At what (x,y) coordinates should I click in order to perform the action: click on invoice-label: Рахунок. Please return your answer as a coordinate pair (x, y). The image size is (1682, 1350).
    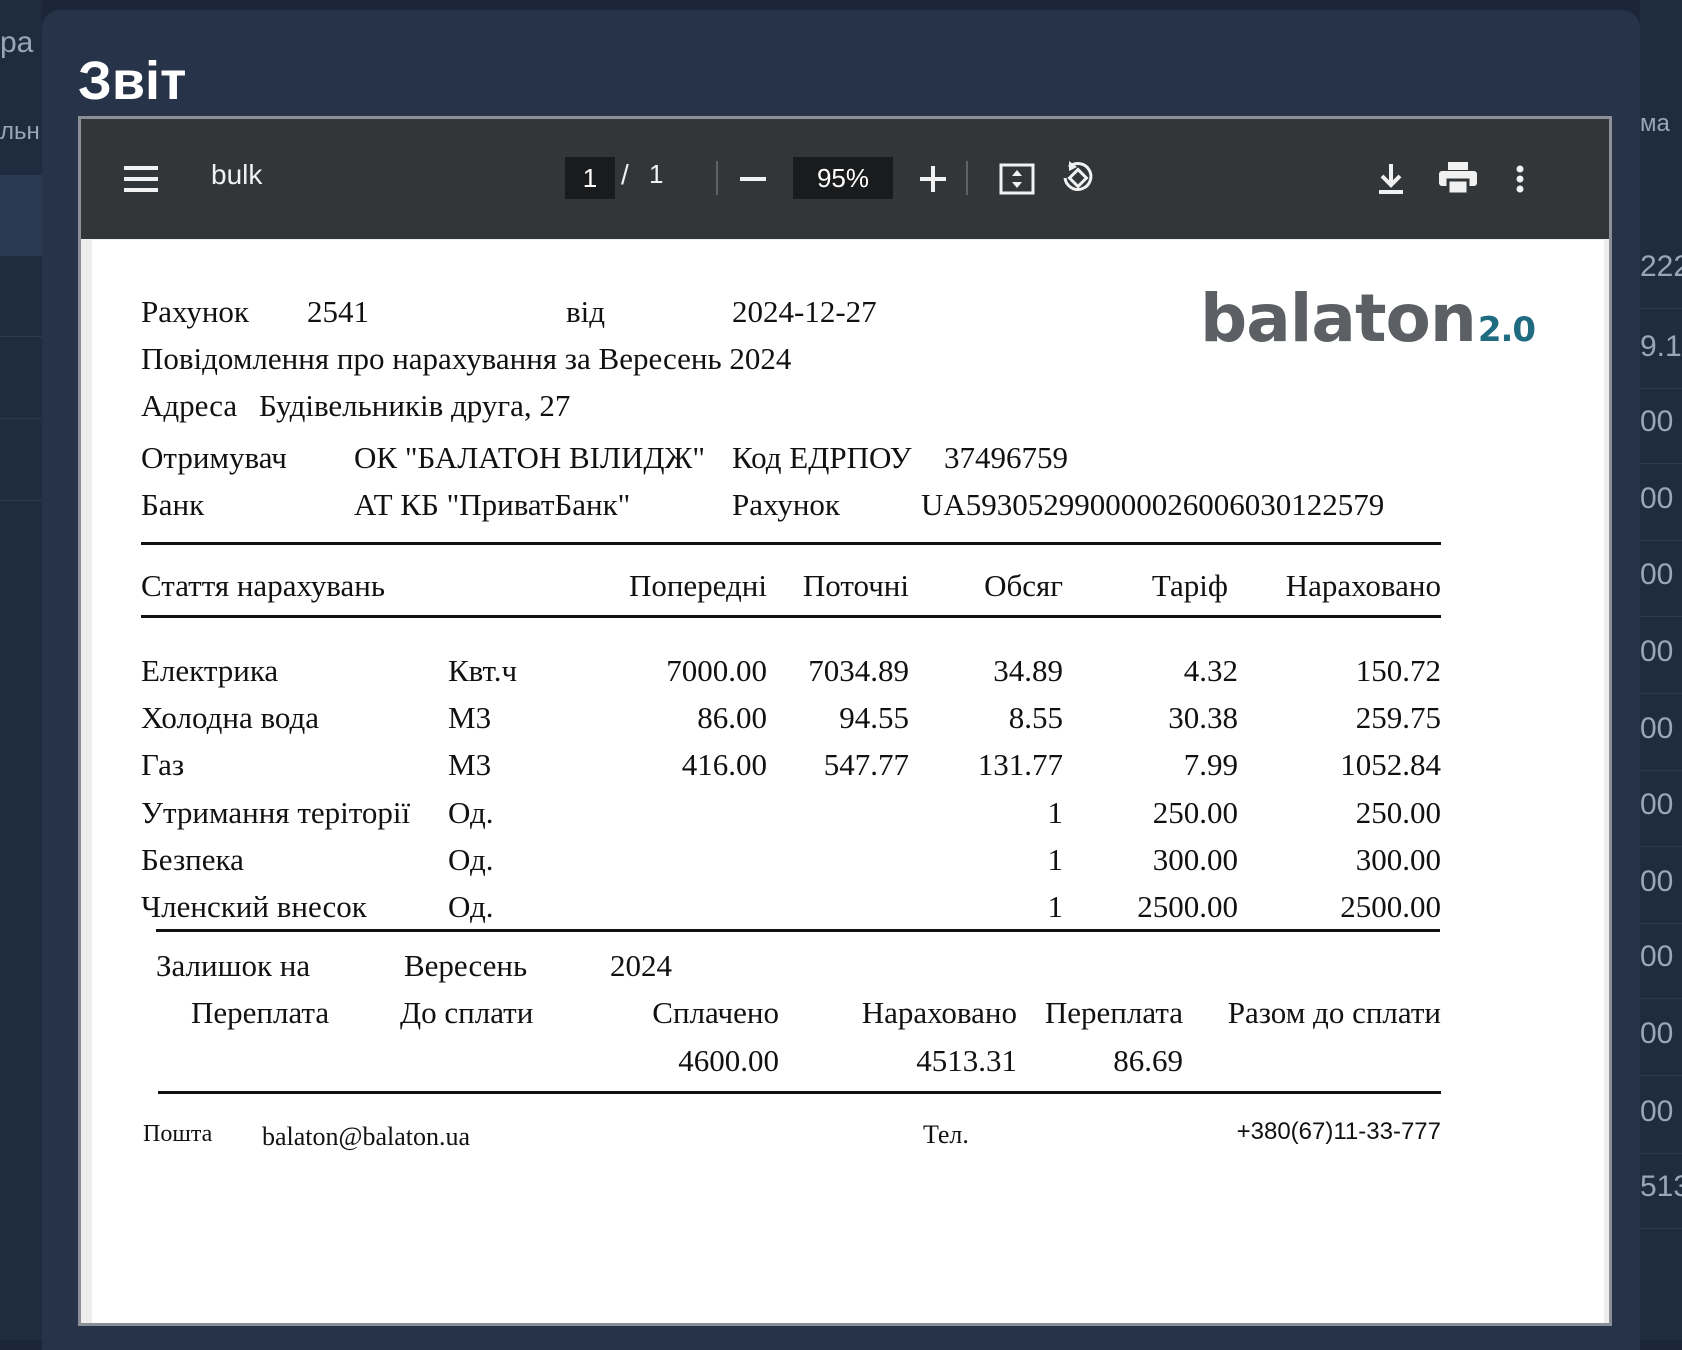
    Looking at the image, I should click on (195, 311).